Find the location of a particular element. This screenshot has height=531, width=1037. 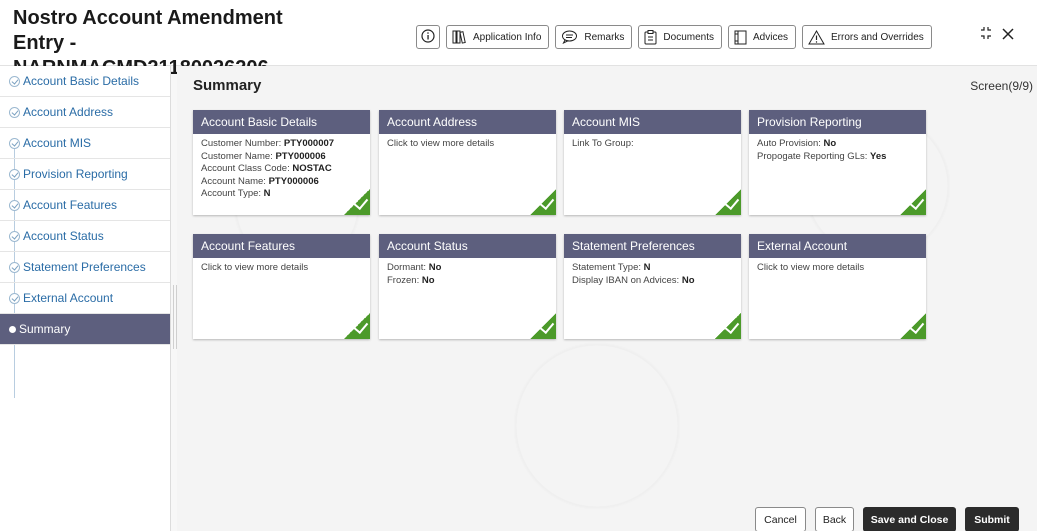

book-icon is located at coordinates (459, 37).